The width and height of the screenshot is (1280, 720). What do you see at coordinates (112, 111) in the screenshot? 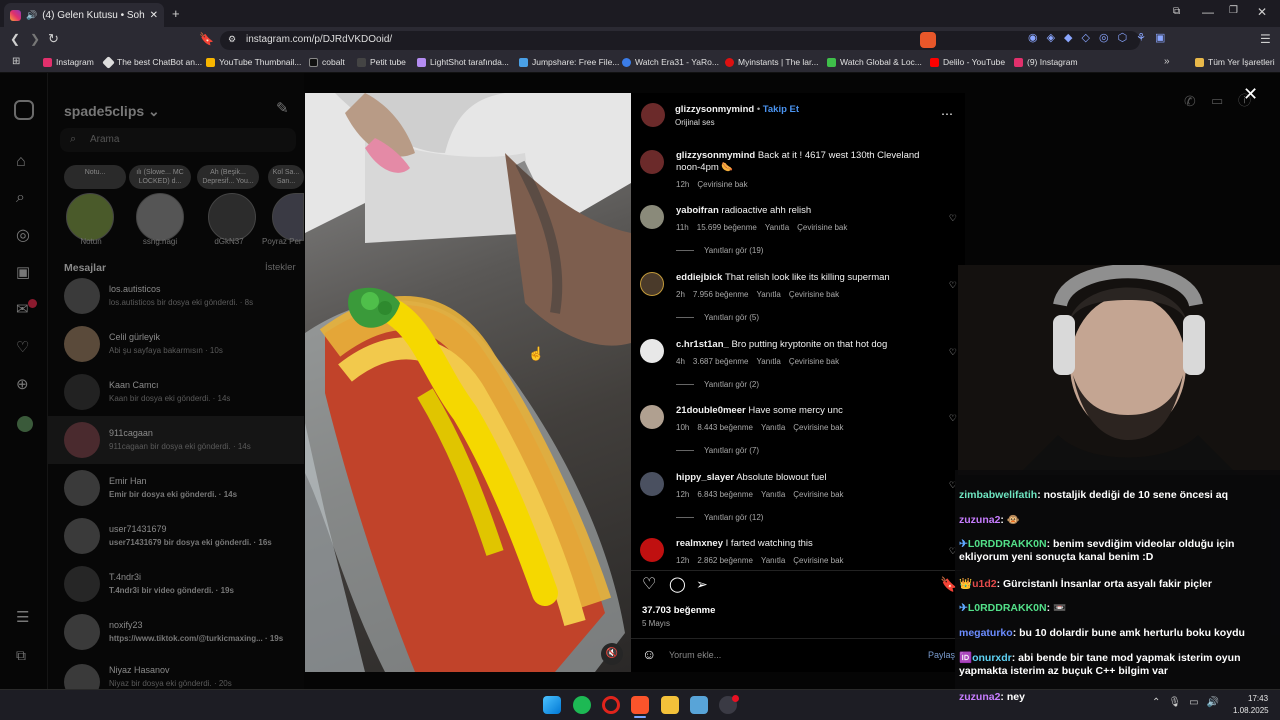
I see `account-switcher: spade5clips ⌄` at bounding box center [112, 111].